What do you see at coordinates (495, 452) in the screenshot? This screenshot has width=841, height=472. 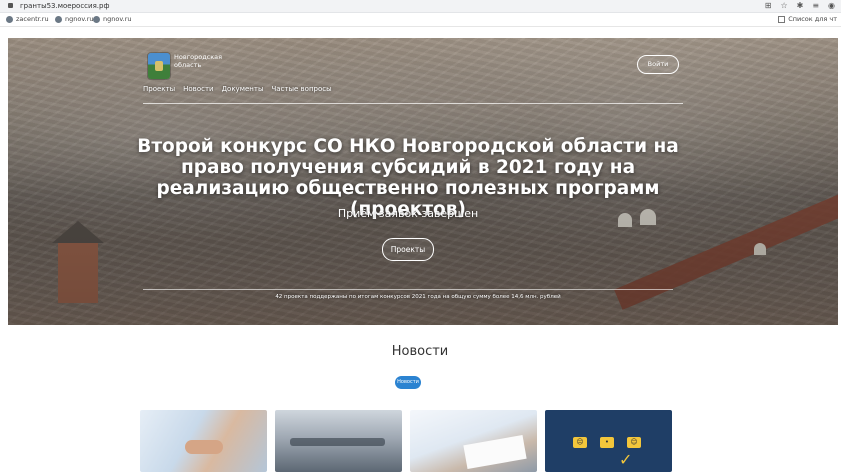 I see `paper-shape` at bounding box center [495, 452].